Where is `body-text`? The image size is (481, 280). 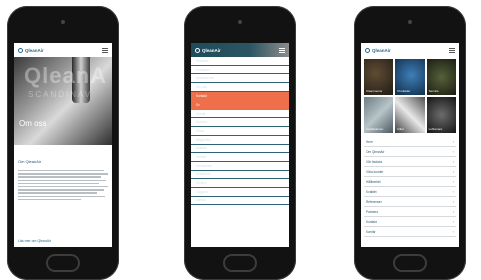
body-text is located at coordinates (63, 185).